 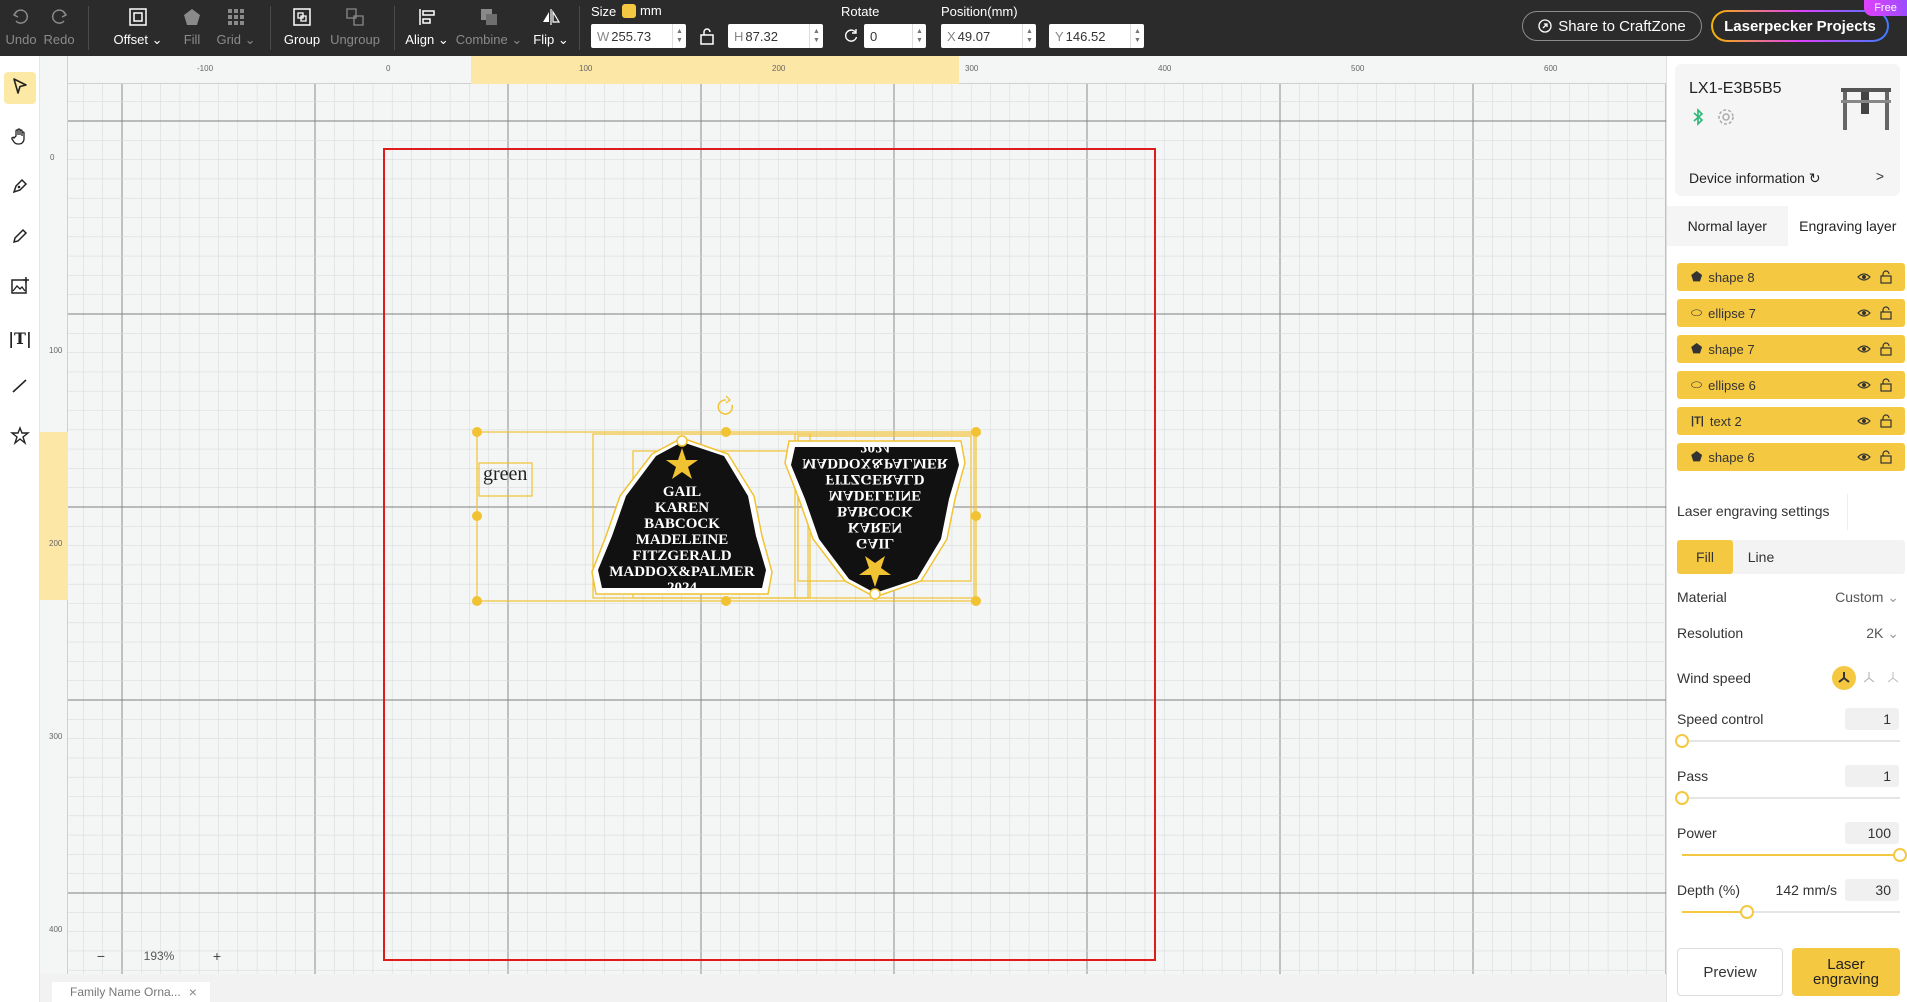 What do you see at coordinates (725, 405) in the screenshot?
I see `rotate-handle-icon` at bounding box center [725, 405].